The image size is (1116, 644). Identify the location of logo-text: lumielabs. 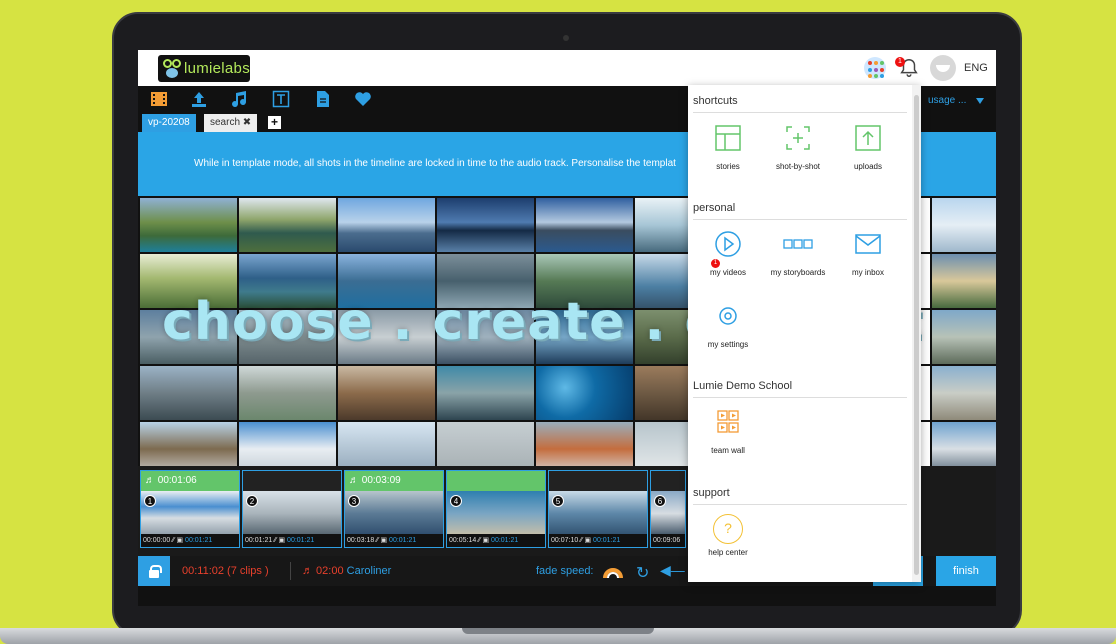
(216, 68).